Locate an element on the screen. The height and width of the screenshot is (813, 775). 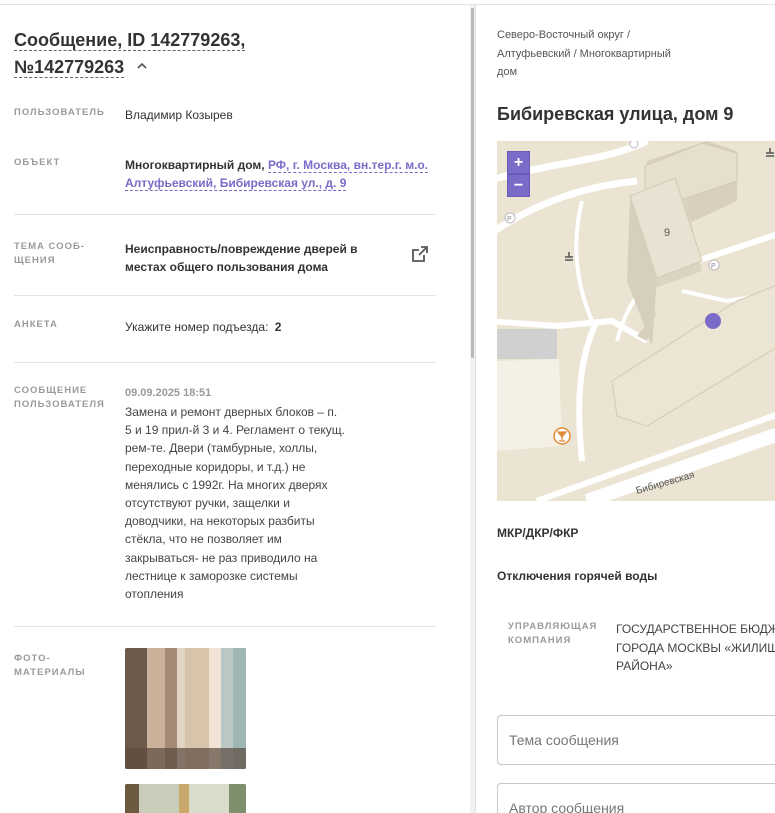
message-line: рем-те. Двери (тамбурные, холлы, is located at coordinates (221, 448).